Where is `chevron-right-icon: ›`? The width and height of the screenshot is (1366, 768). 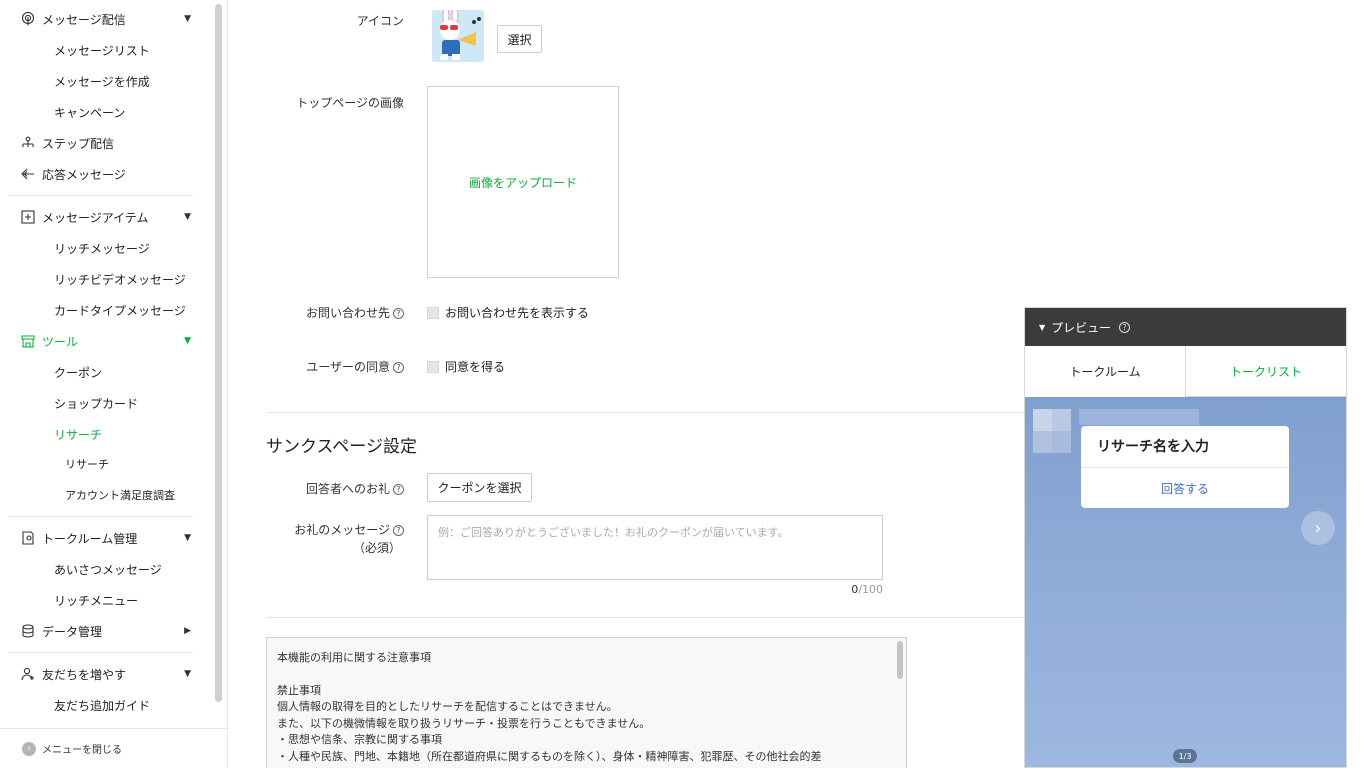 chevron-right-icon: › is located at coordinates (1318, 528).